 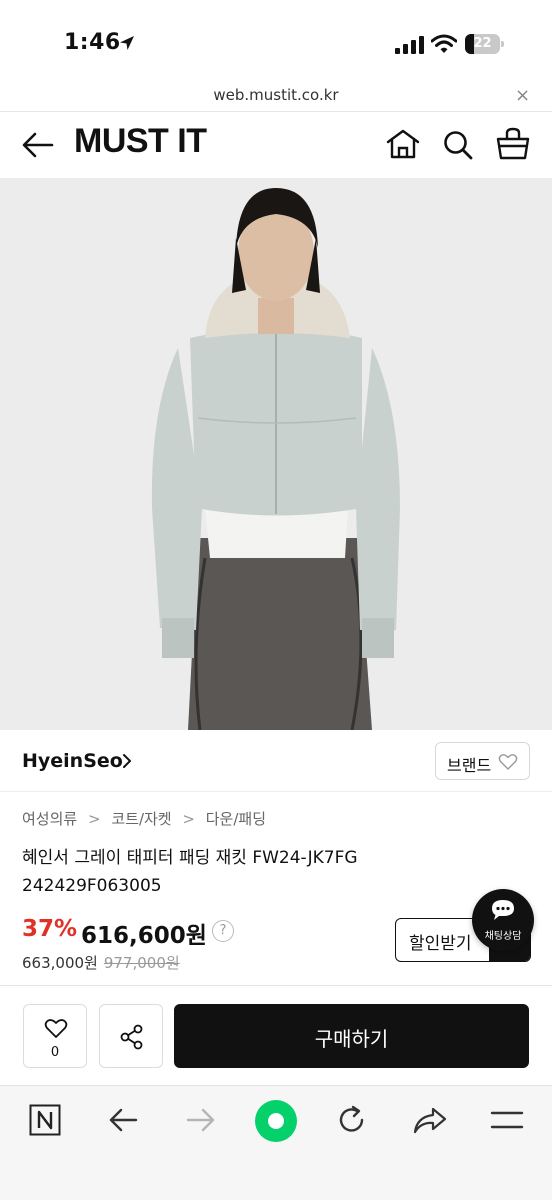 What do you see at coordinates (123, 1120) in the screenshot?
I see `browser-back-icon` at bounding box center [123, 1120].